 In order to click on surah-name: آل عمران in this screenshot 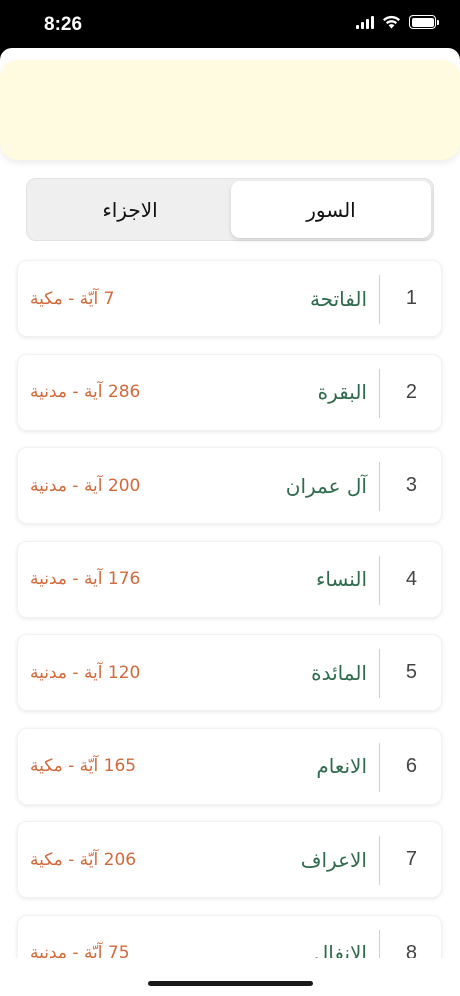, I will do `click(326, 485)`.